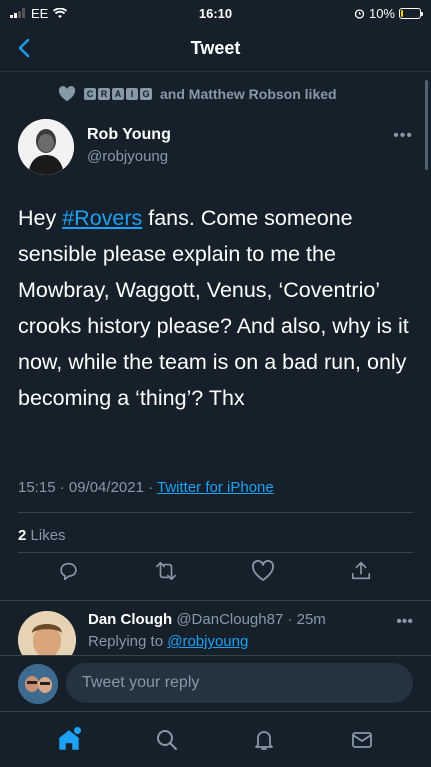  I want to click on retweet-icon, so click(165, 571).